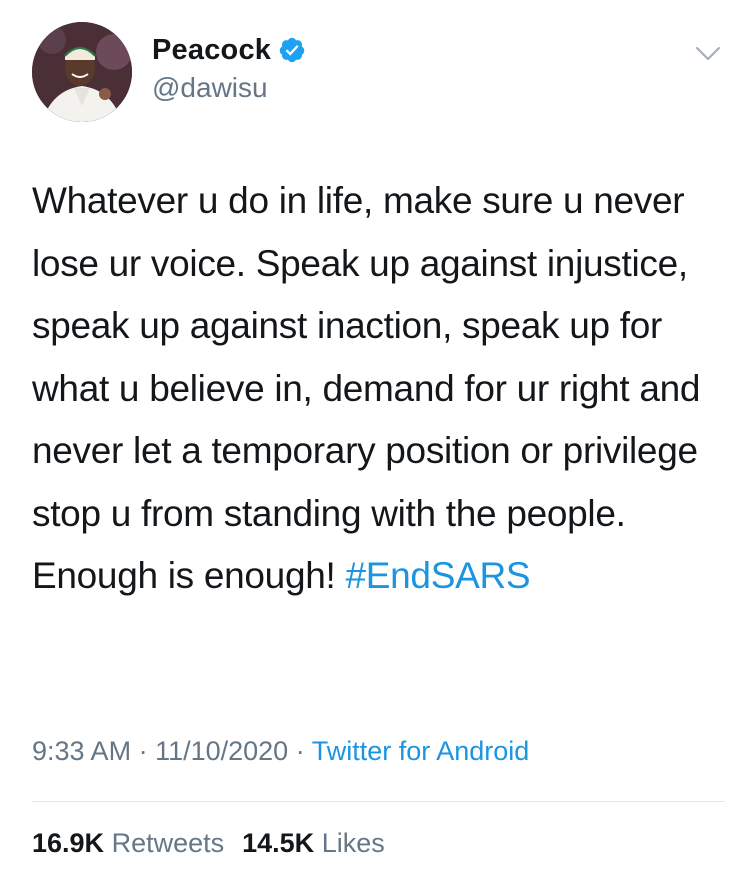  Describe the element at coordinates (349, 843) in the screenshot. I see `likes-label: Likes` at that location.